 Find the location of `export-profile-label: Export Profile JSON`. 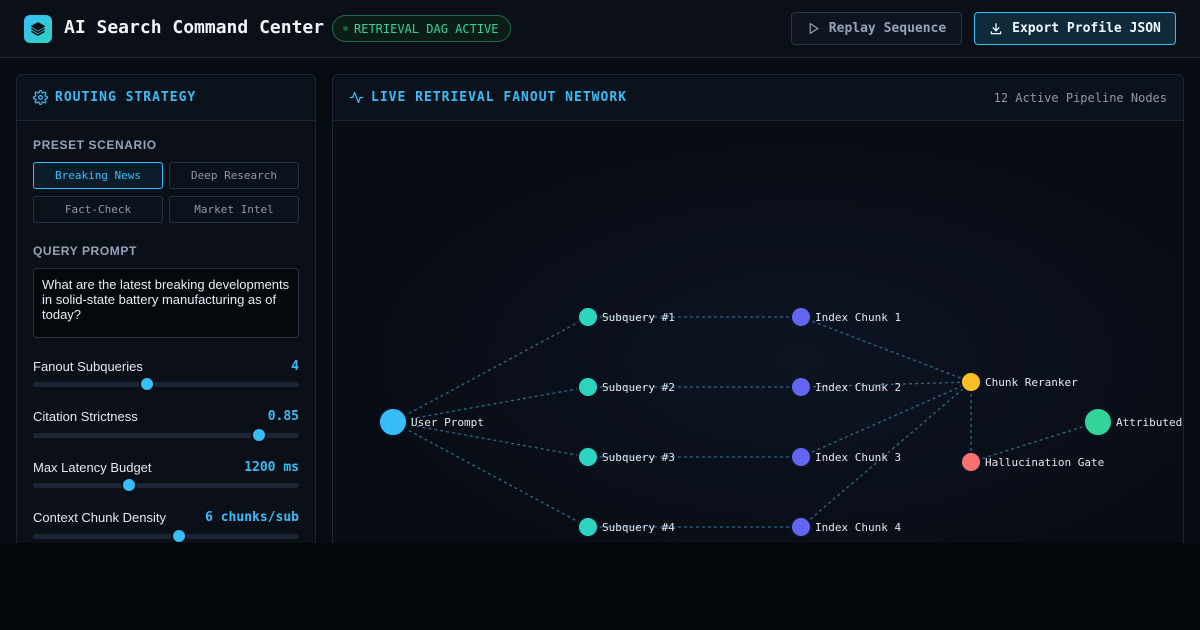

export-profile-label: Export Profile JSON is located at coordinates (1086, 28).